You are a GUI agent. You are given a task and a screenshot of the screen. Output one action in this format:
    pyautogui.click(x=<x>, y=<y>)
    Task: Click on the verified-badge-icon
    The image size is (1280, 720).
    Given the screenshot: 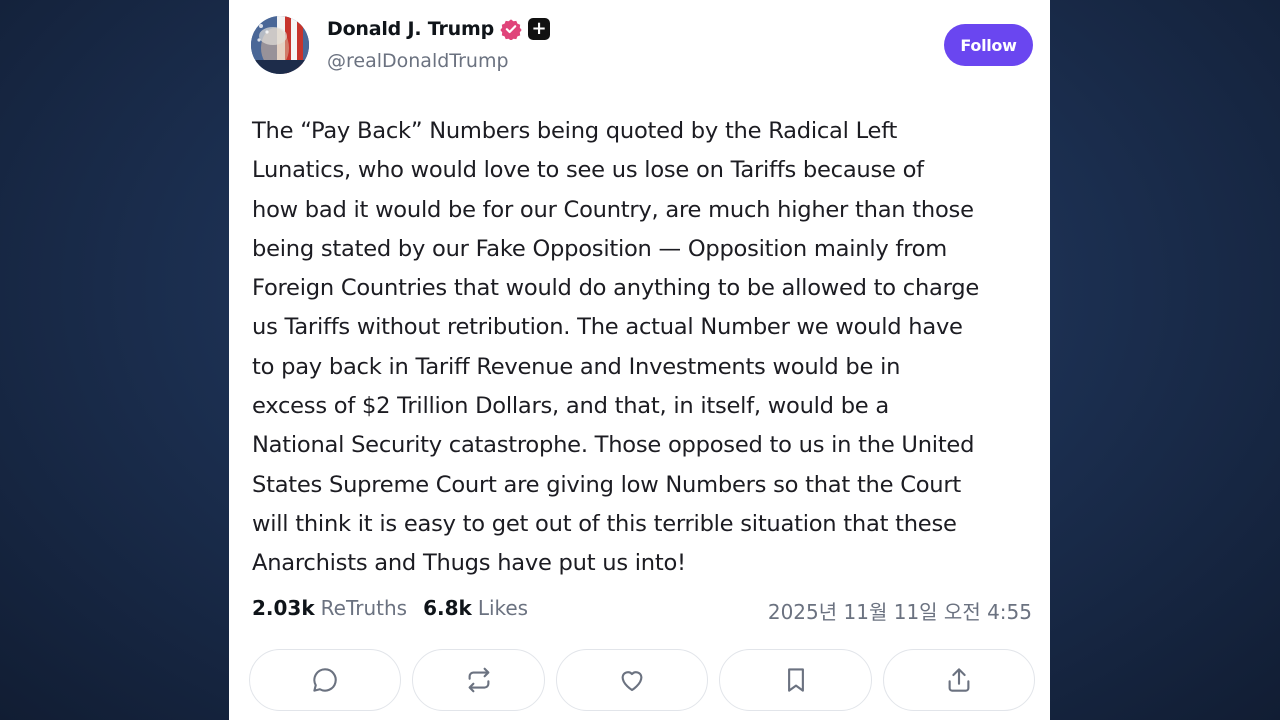 What is the action you would take?
    pyautogui.click(x=511, y=29)
    